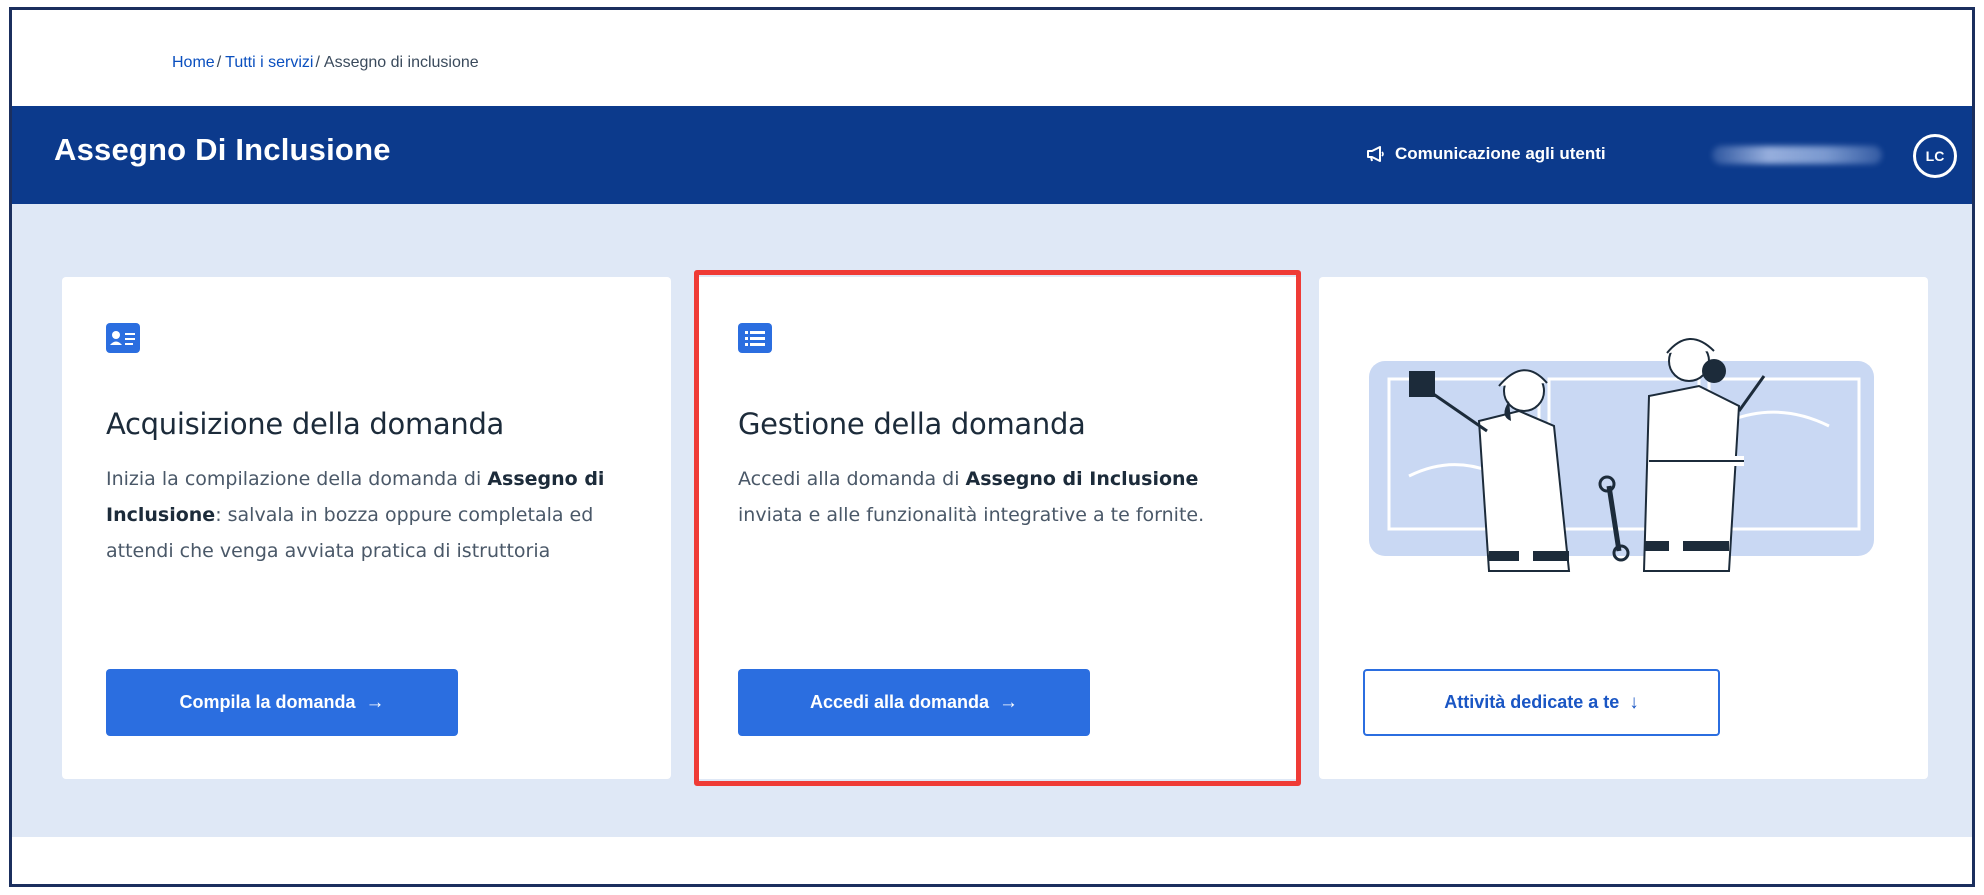  Describe the element at coordinates (1500, 153) in the screenshot. I see `communication-label: Comunicazione agli utenti` at that location.